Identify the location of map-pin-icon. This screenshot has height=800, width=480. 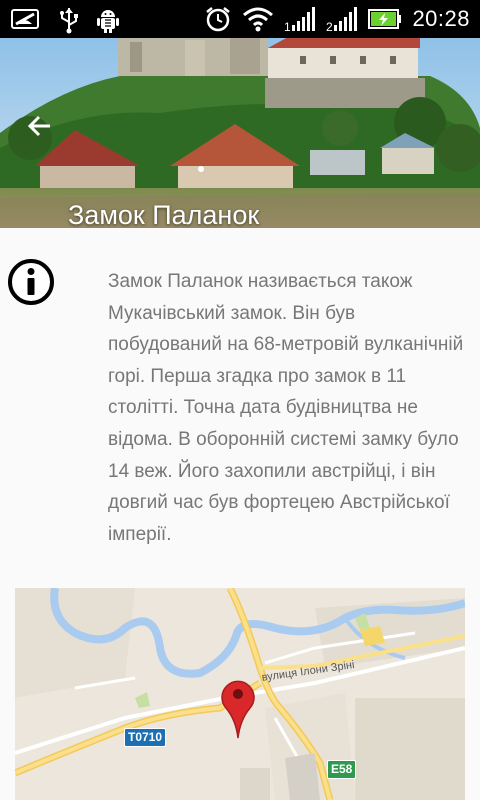
(238, 708).